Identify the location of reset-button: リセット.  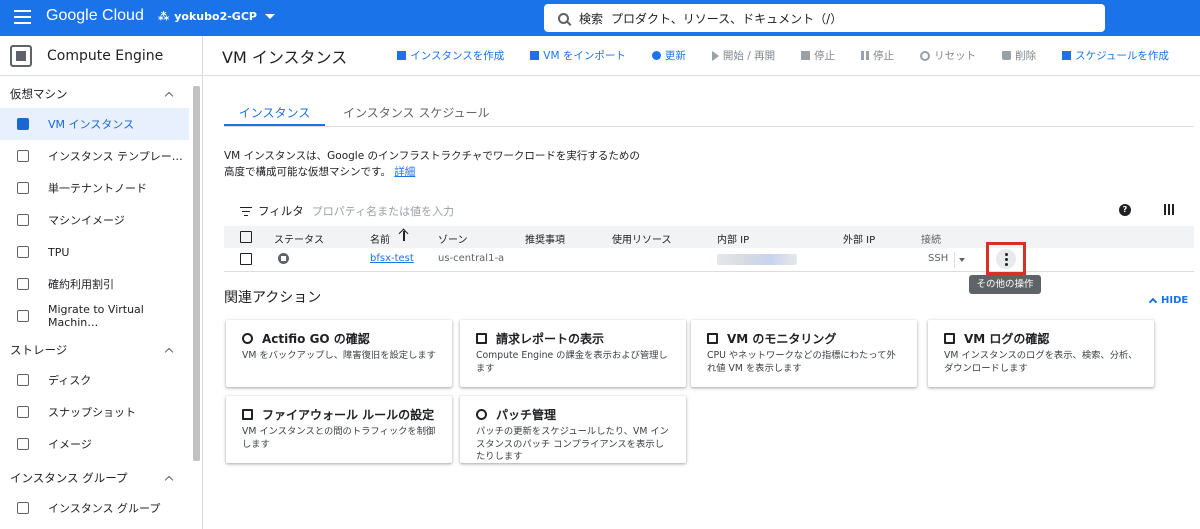
(948, 55).